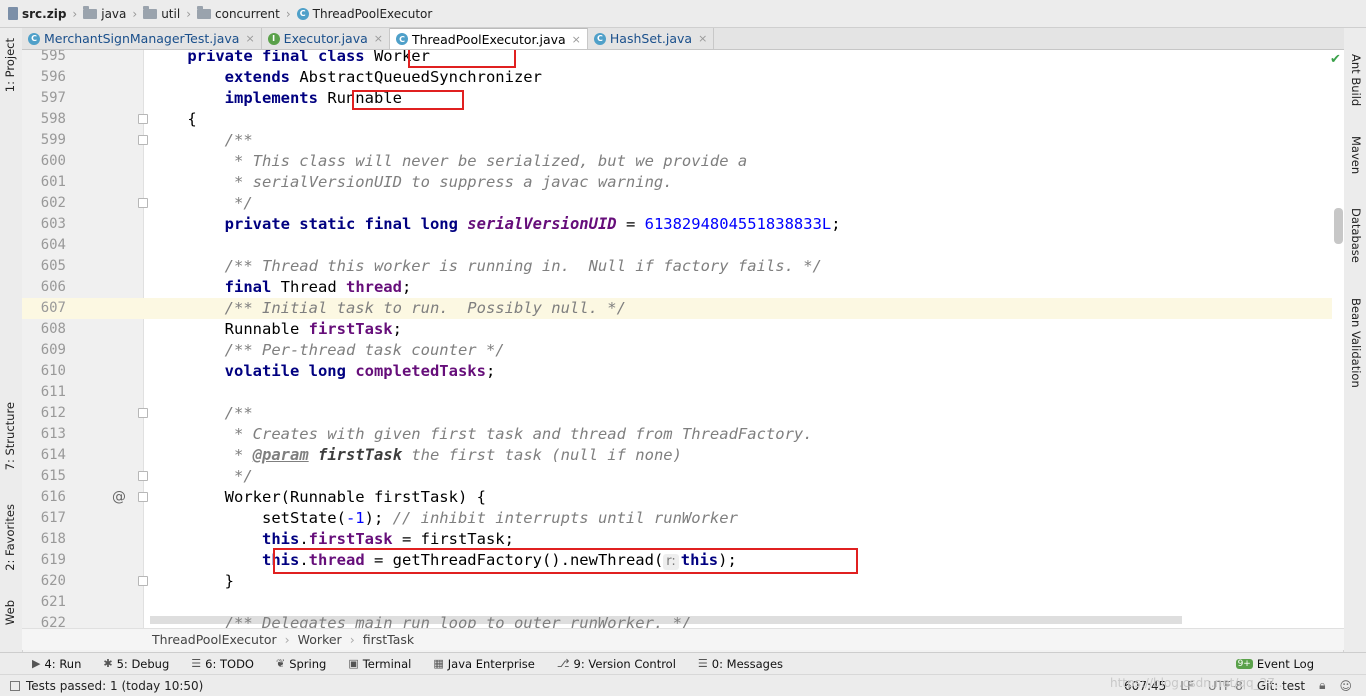  Describe the element at coordinates (44, 14) in the screenshot. I see `breadcrumb-item-0: src.zip ›` at that location.